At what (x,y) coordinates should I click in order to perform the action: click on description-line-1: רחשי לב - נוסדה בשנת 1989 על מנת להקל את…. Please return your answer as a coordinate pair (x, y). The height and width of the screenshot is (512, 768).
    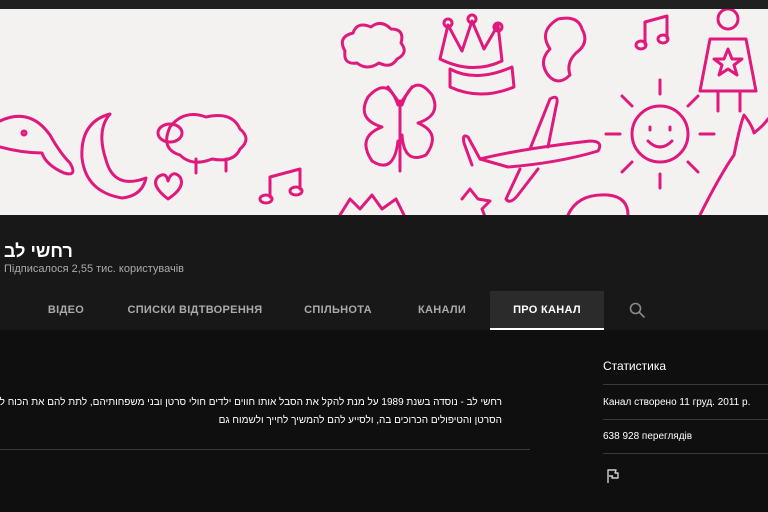
    Looking at the image, I should click on (251, 402).